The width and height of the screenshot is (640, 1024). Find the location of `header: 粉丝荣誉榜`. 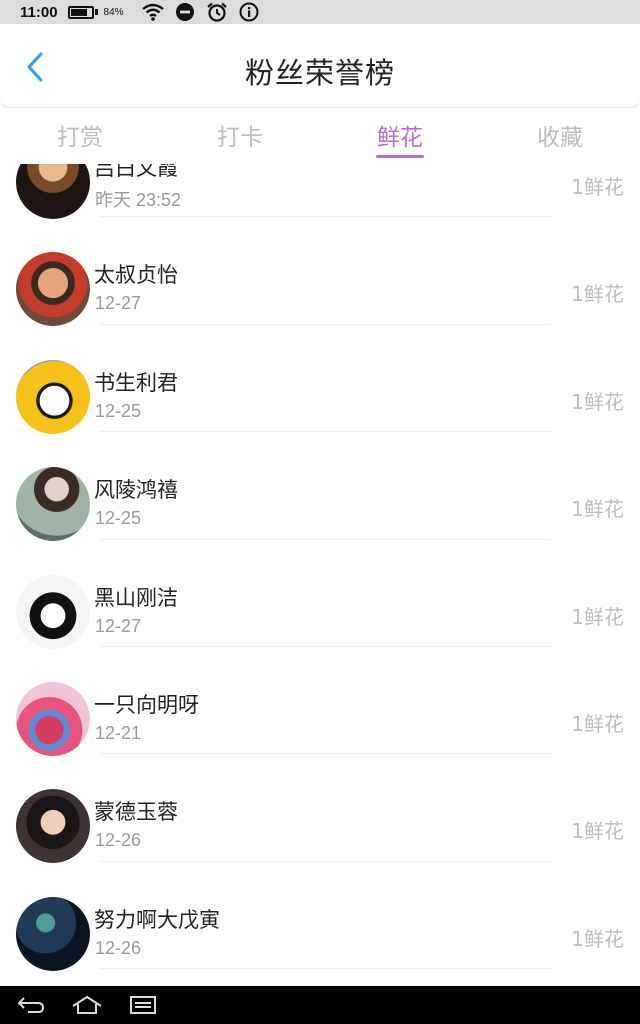

header: 粉丝荣誉榜 is located at coordinates (320, 66).